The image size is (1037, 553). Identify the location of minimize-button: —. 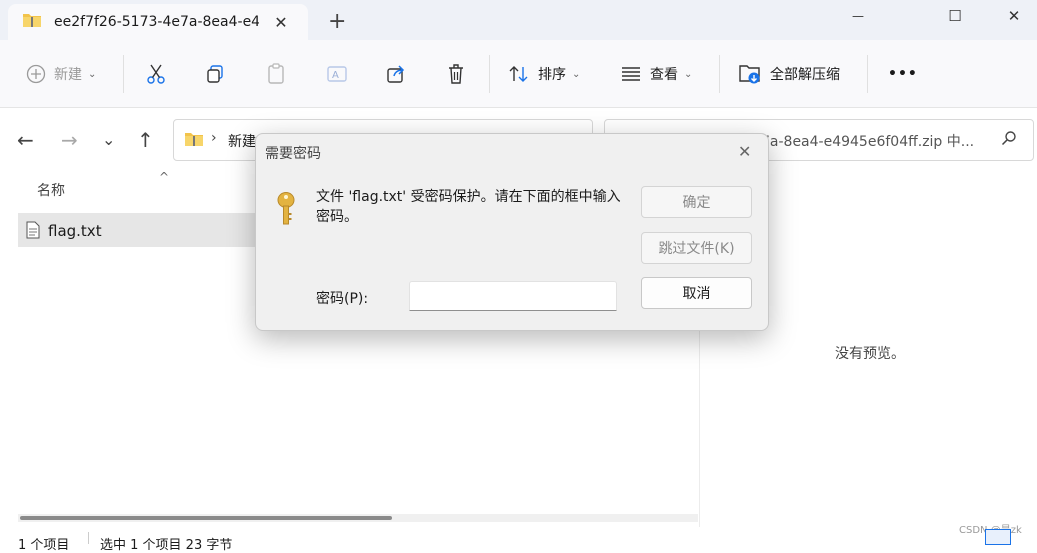
(858, 16).